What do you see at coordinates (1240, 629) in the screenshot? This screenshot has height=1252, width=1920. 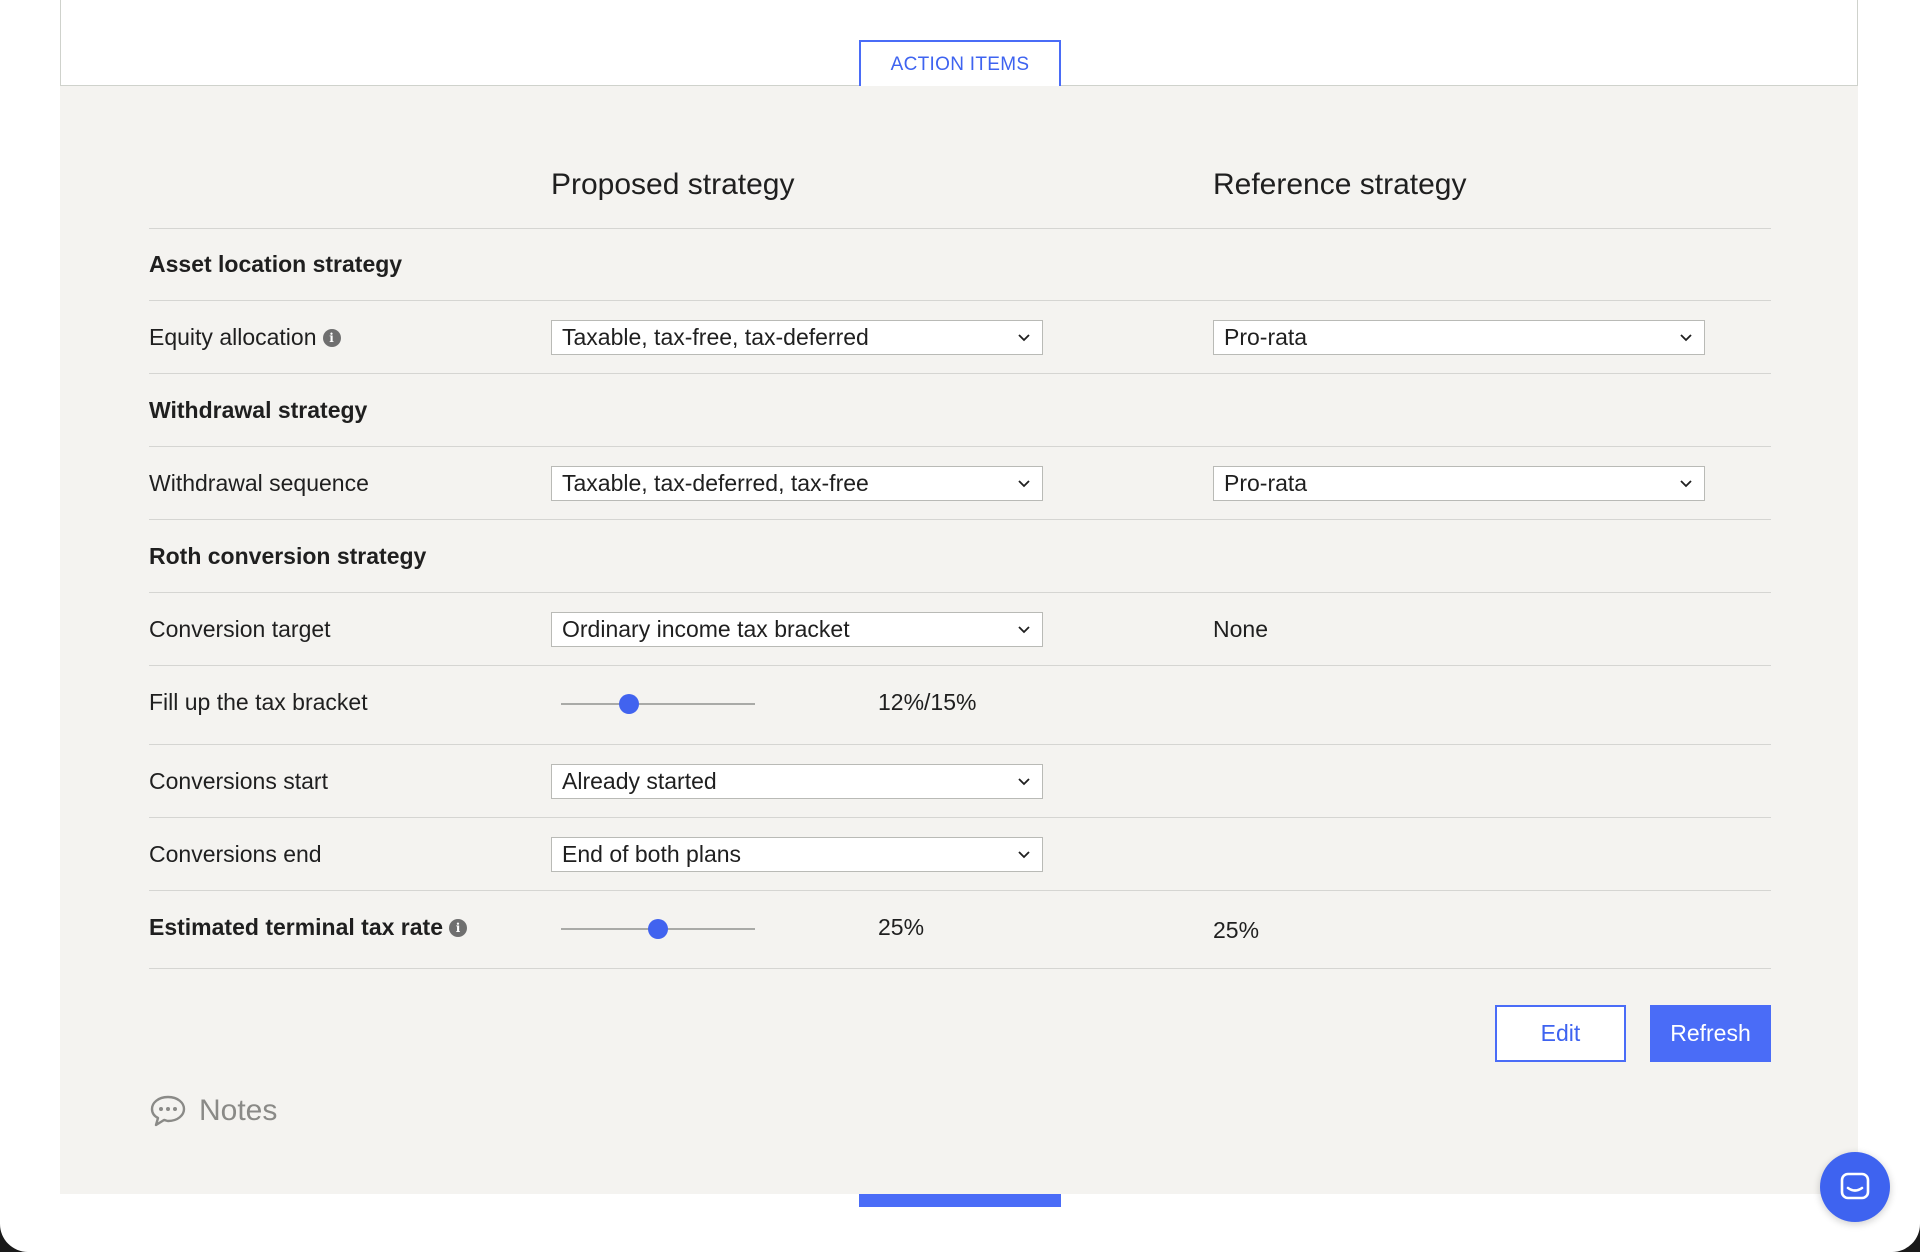 I see `conversion-target-reference-value: None` at bounding box center [1240, 629].